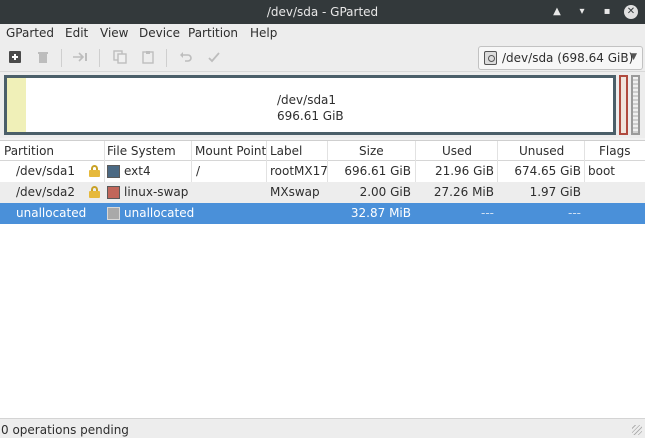  Describe the element at coordinates (385, 192) in the screenshot. I see `partition-size: 2.00 GiB` at that location.